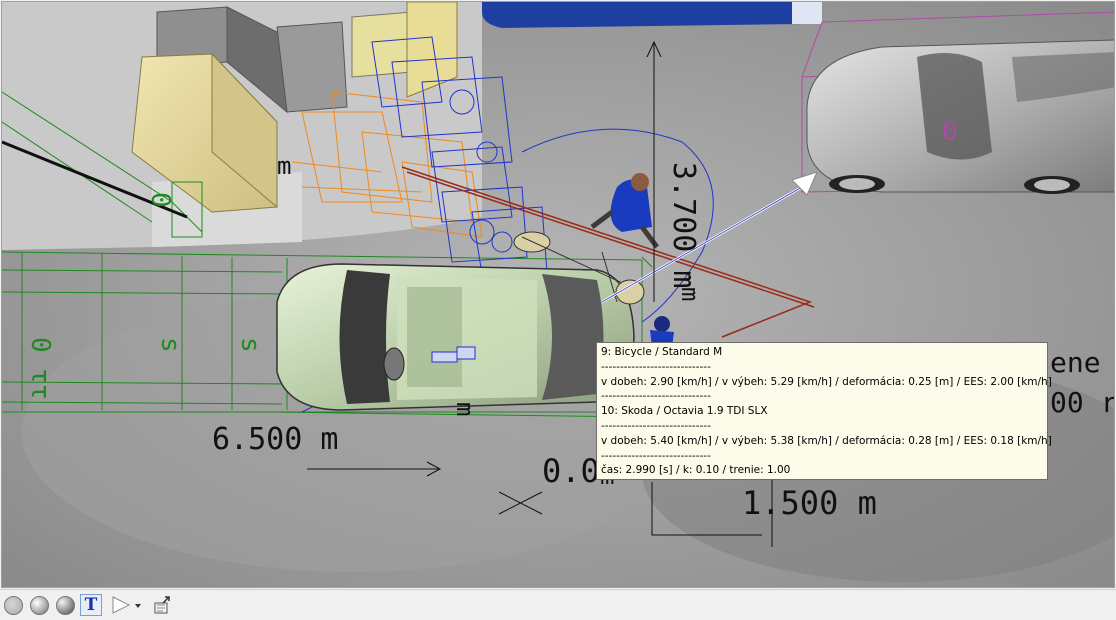 The image size is (1116, 620). I want to click on svg-text: 0 ττ, so click(40, 368).